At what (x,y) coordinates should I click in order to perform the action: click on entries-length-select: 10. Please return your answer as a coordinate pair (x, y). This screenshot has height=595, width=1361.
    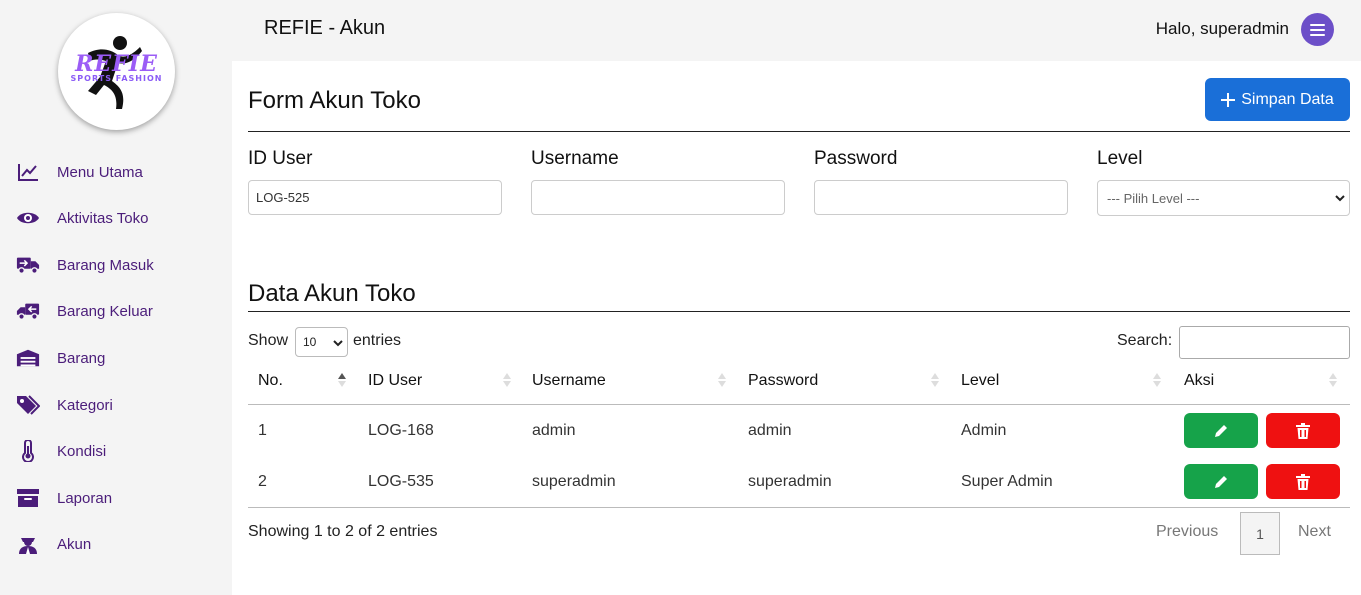
    Looking at the image, I should click on (321, 342).